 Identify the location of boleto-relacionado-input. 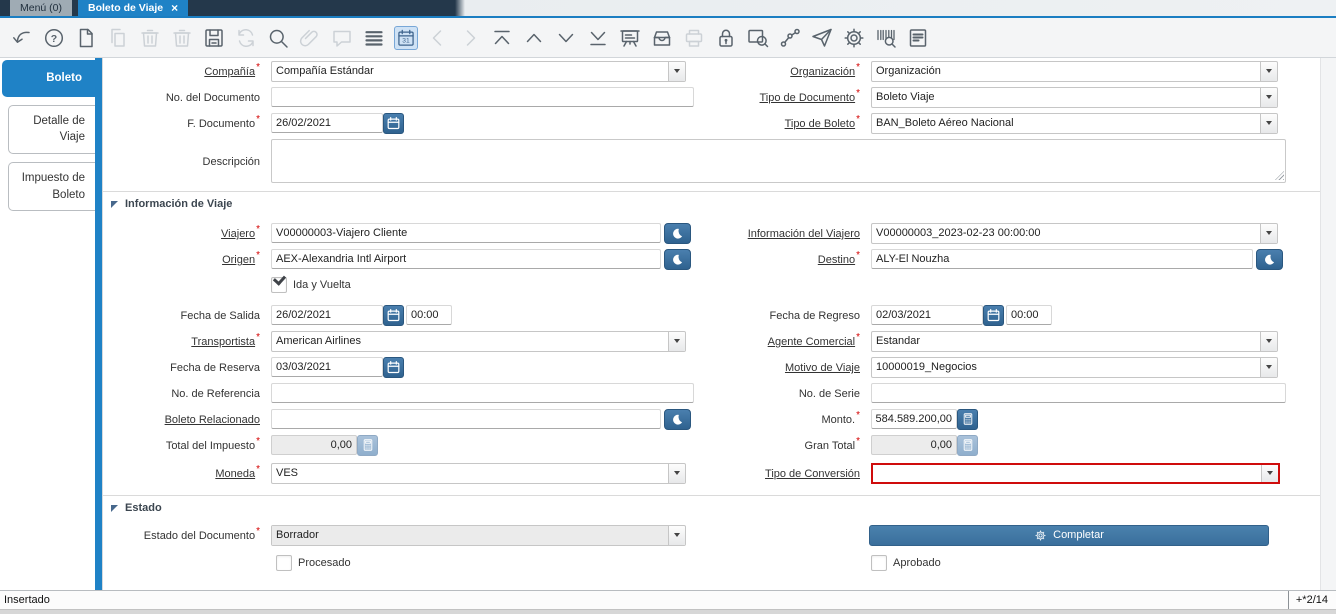
(466, 419).